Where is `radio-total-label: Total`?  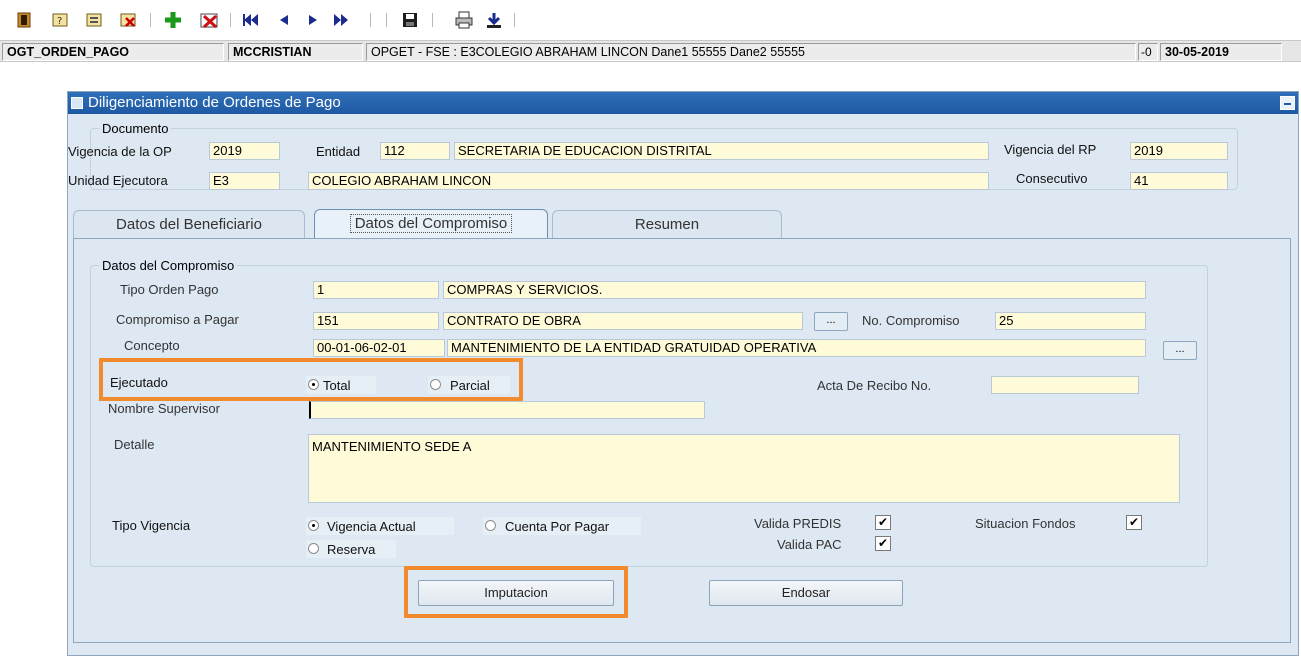
radio-total-label: Total is located at coordinates (337, 385).